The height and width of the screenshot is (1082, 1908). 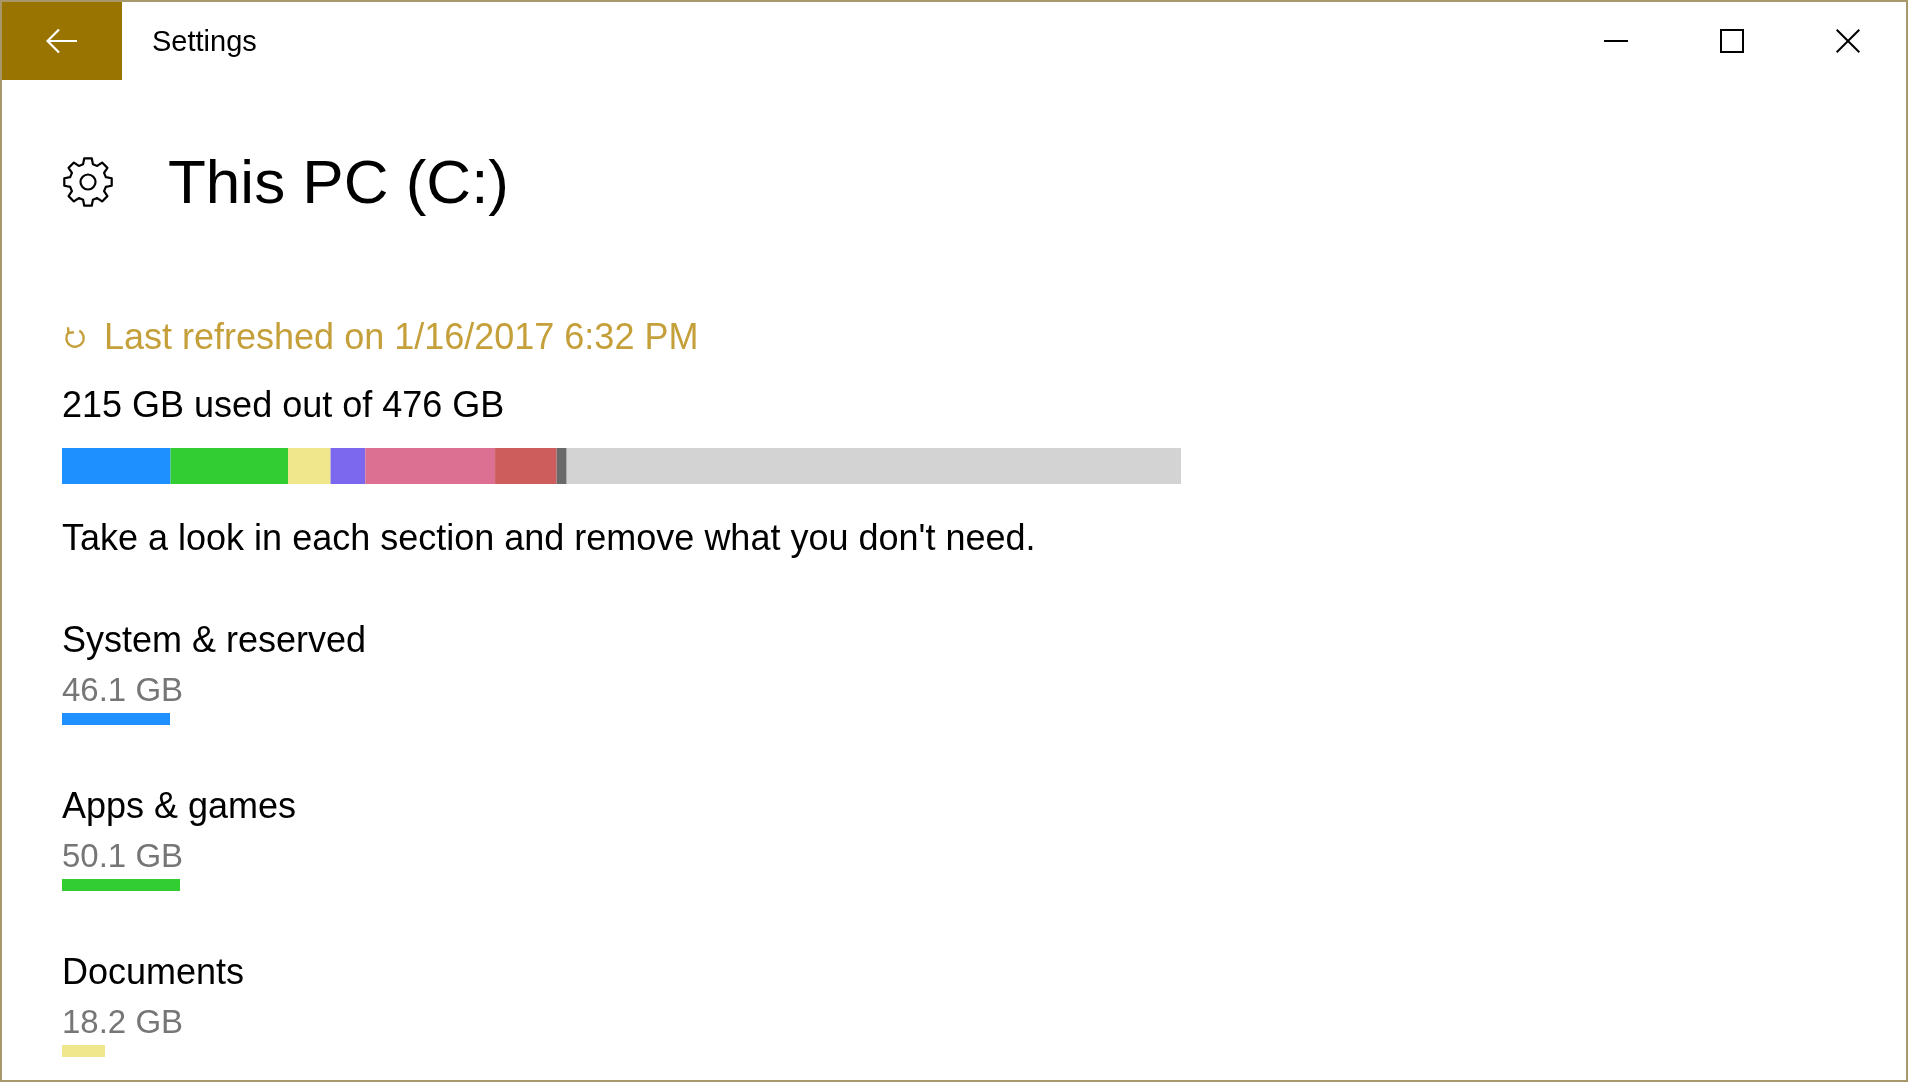 What do you see at coordinates (380, 337) in the screenshot?
I see `refresh-link: Last refreshed on 1/16/2017 6:32 PM` at bounding box center [380, 337].